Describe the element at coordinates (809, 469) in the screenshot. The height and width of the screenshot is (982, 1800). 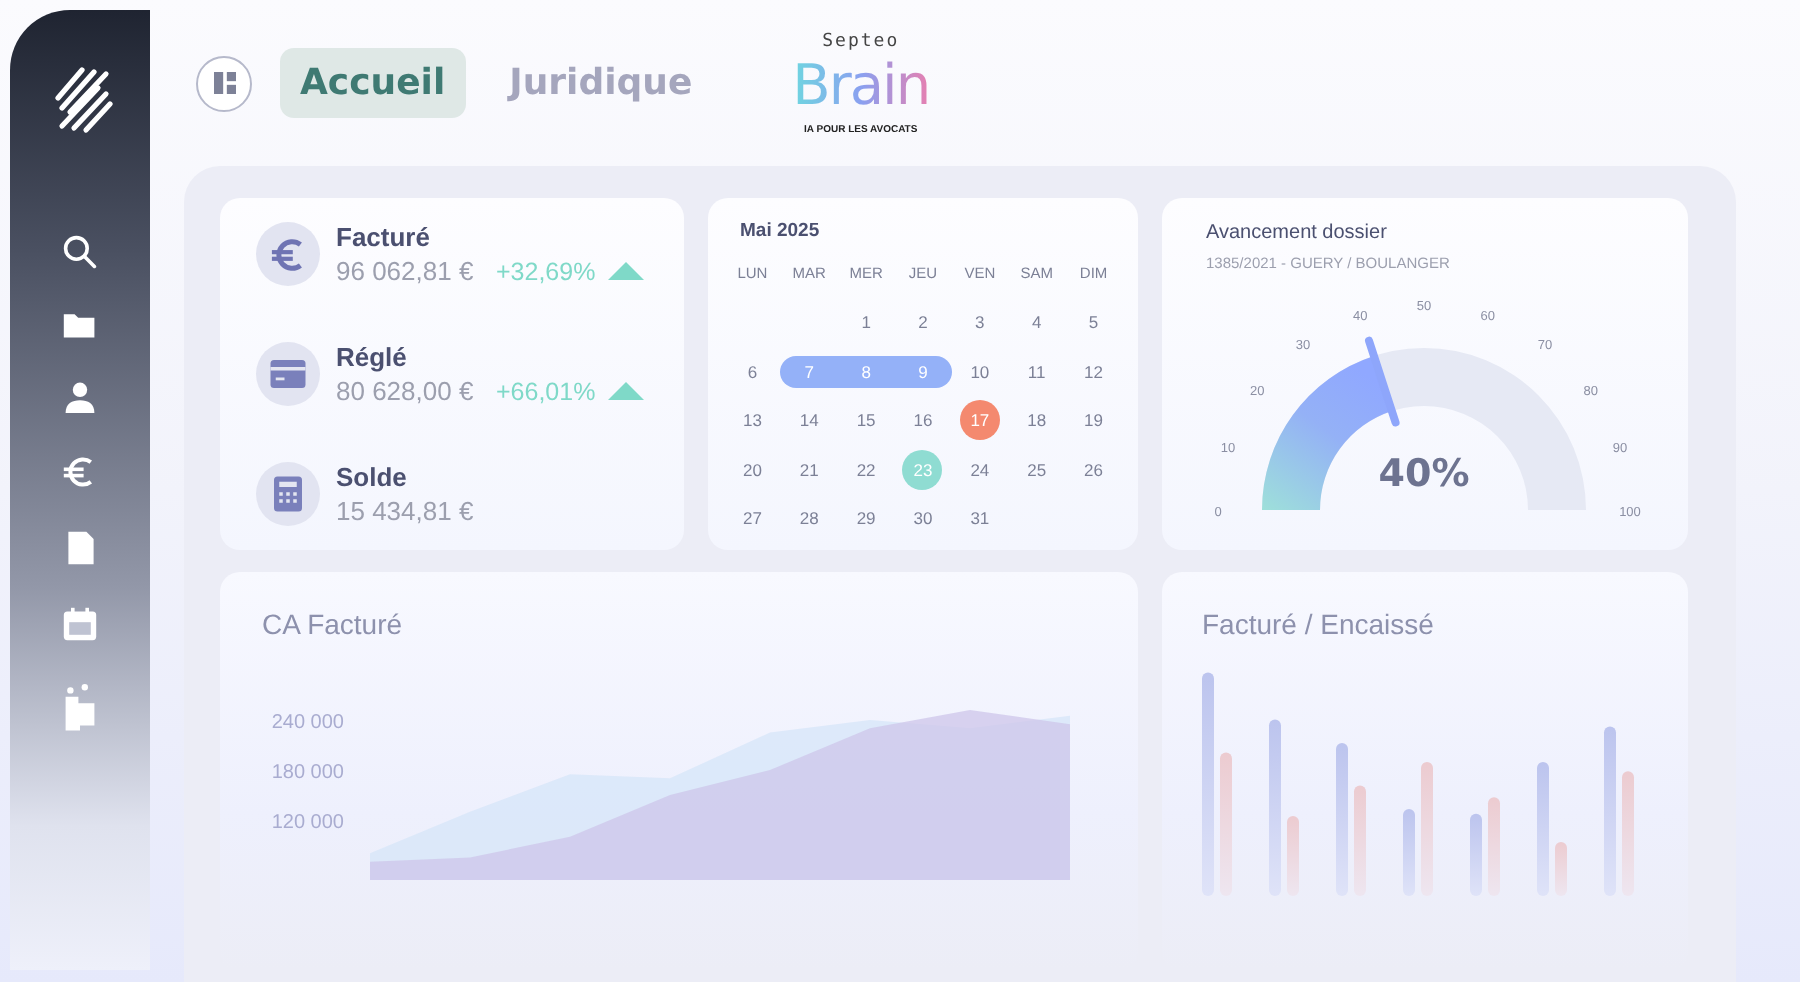
I see `calendar-day: 21` at that location.